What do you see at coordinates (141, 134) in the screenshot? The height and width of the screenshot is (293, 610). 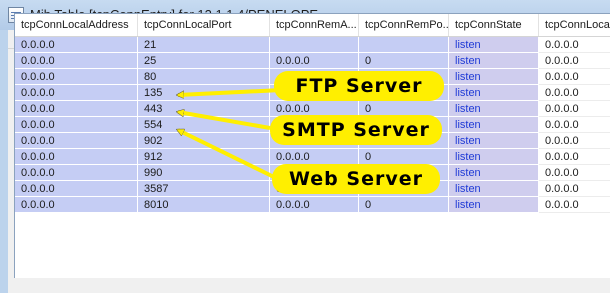 I see `annotation-overlay` at bounding box center [141, 134].